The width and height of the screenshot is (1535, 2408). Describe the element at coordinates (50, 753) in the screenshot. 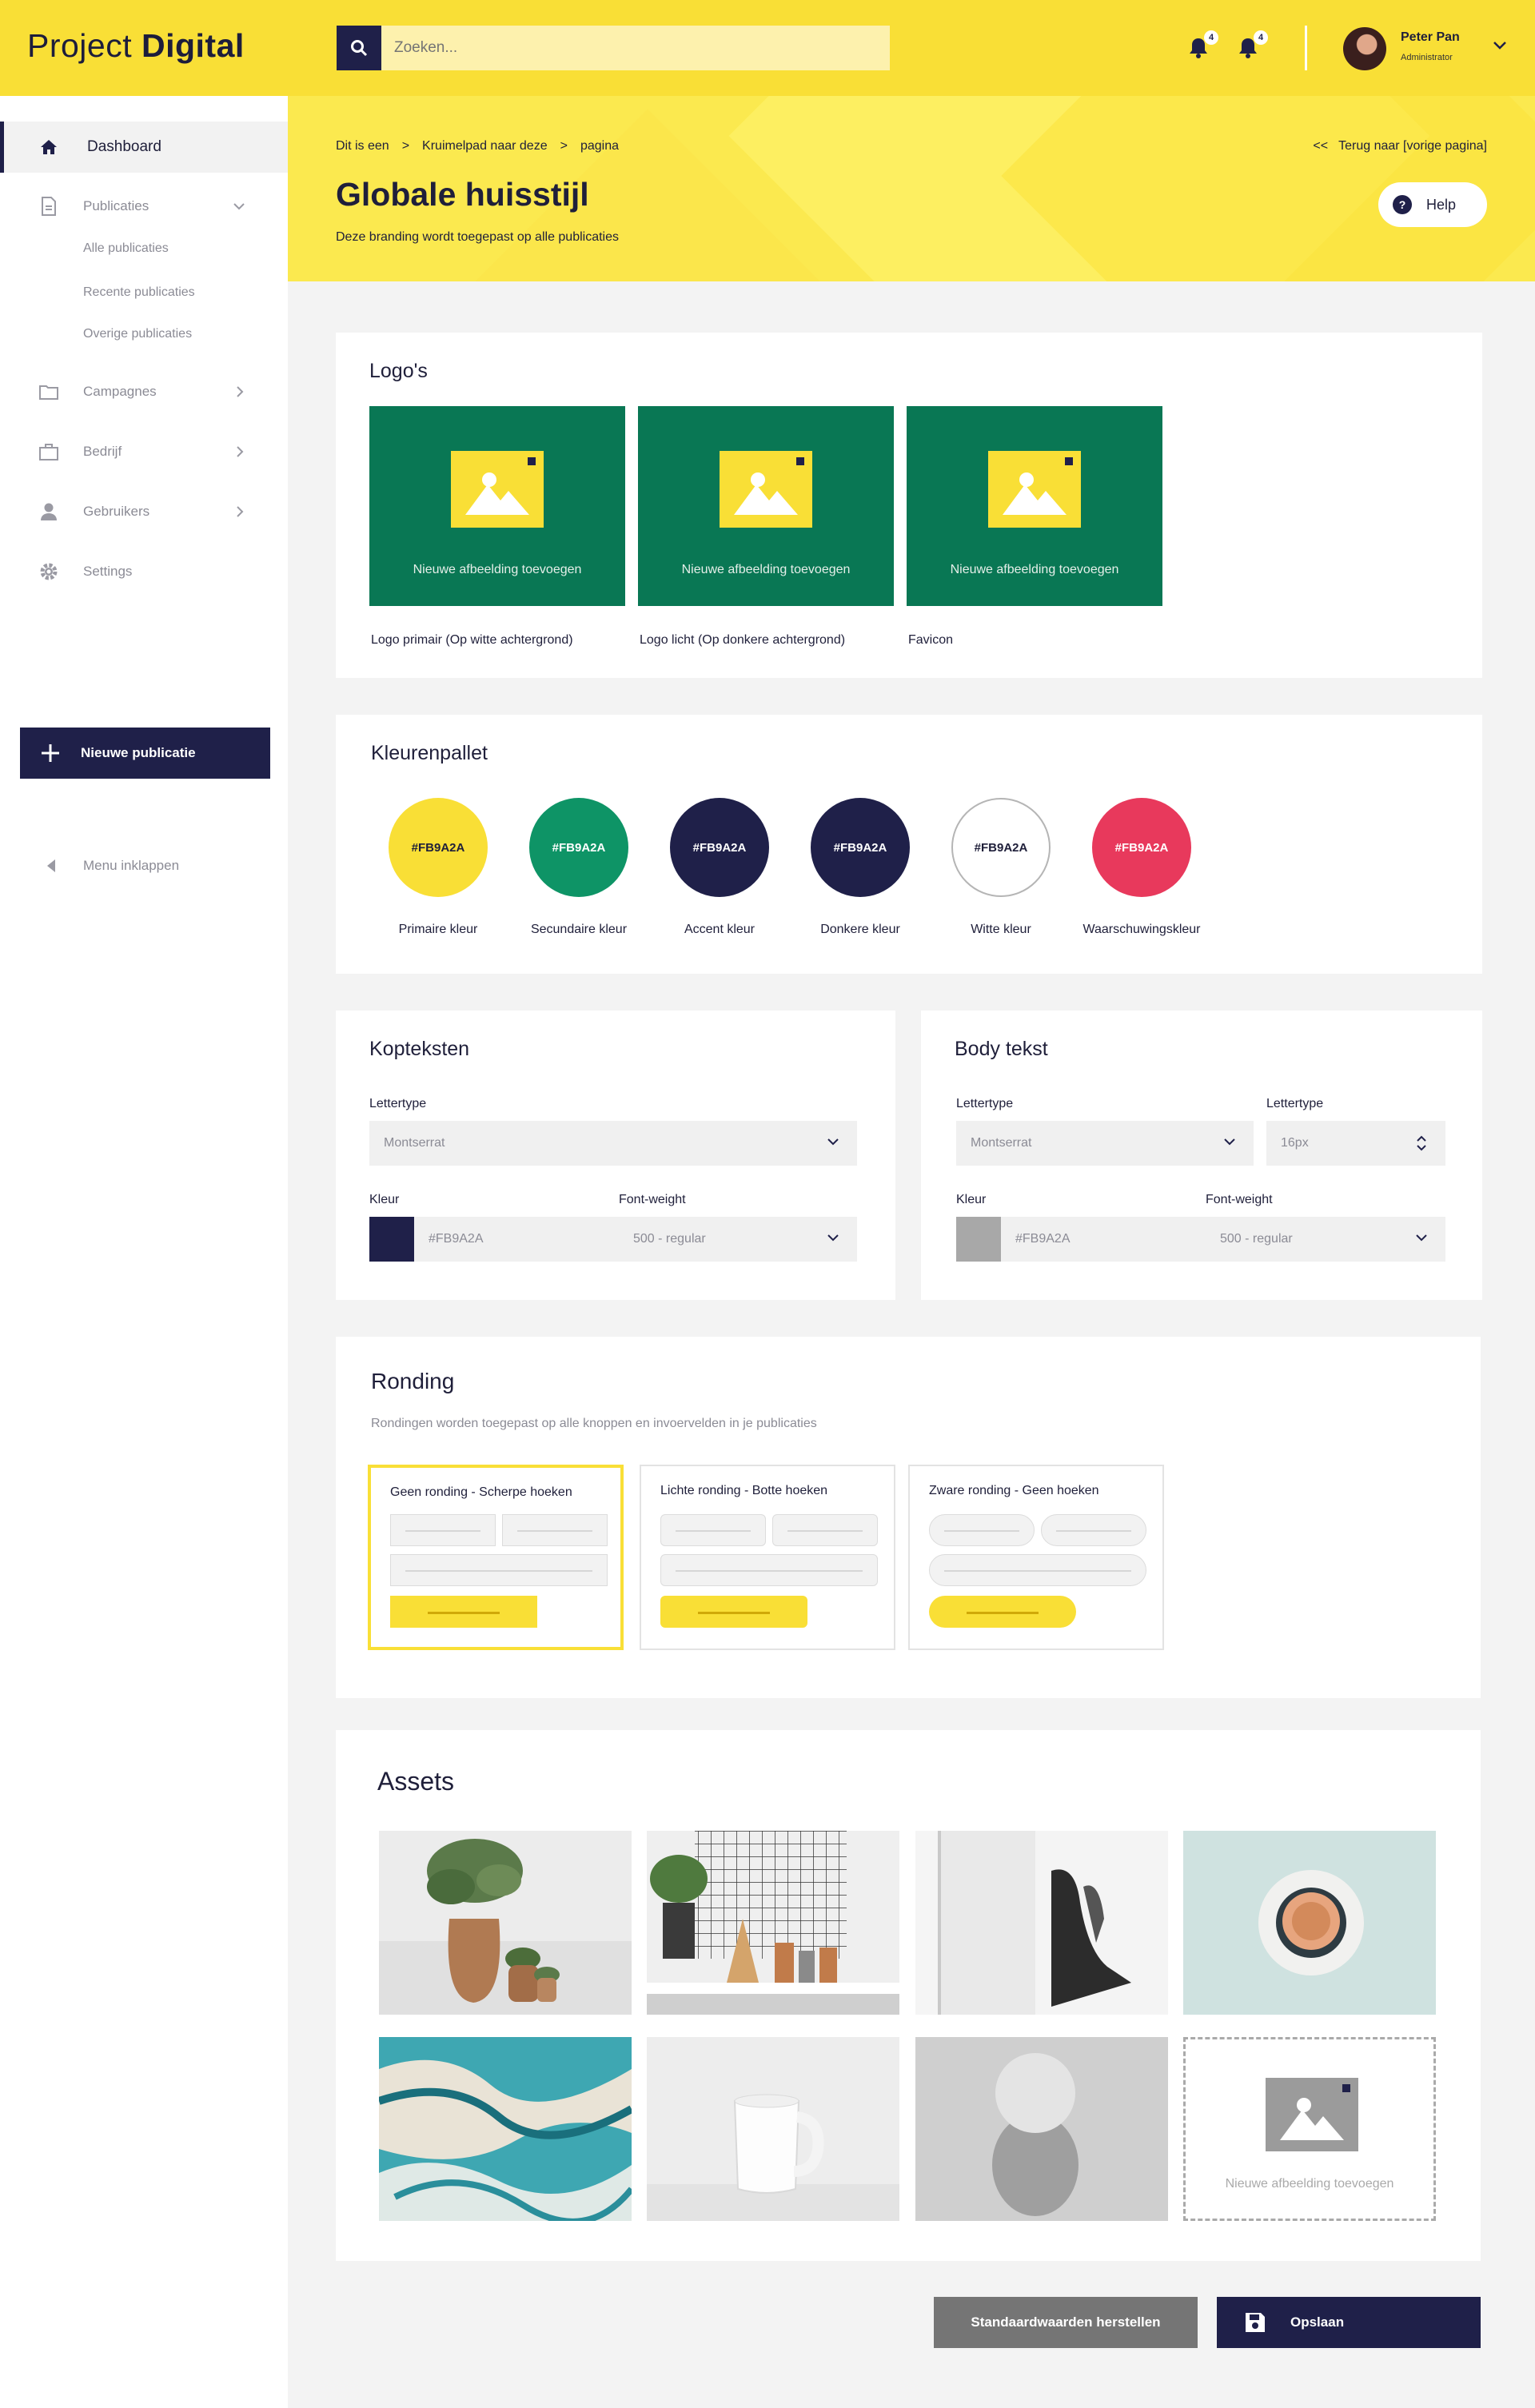

I see `plus-icon` at that location.